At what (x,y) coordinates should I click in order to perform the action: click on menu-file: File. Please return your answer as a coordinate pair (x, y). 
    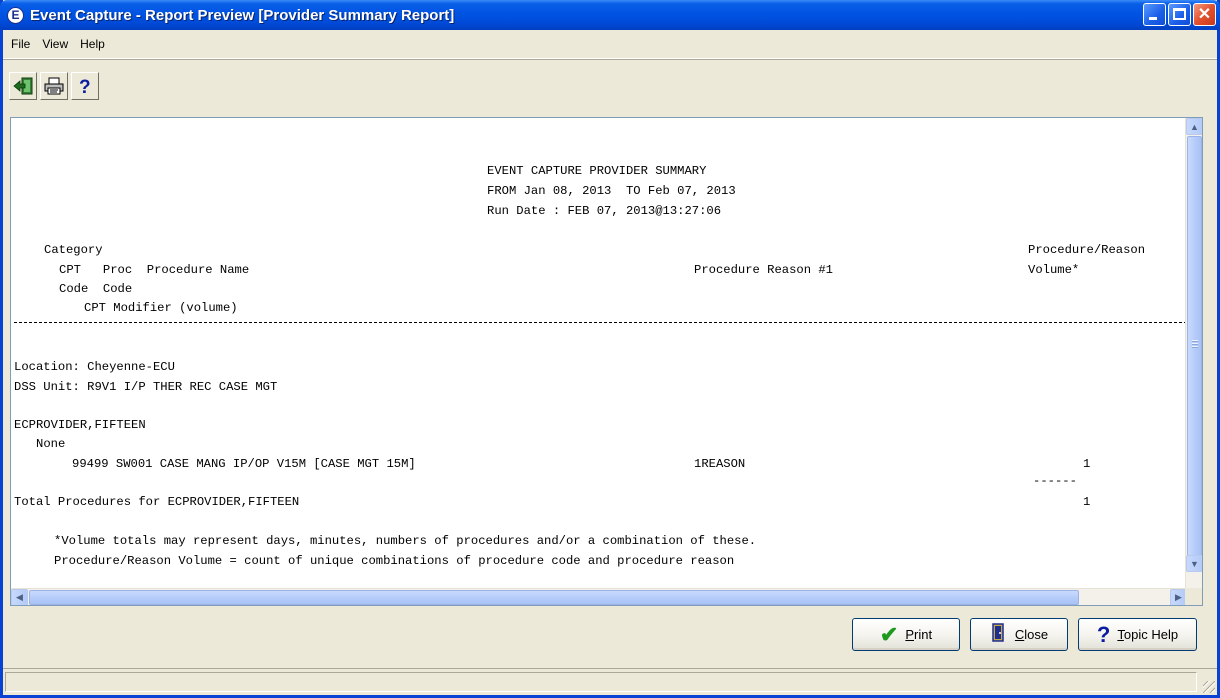
    Looking at the image, I should click on (20, 44).